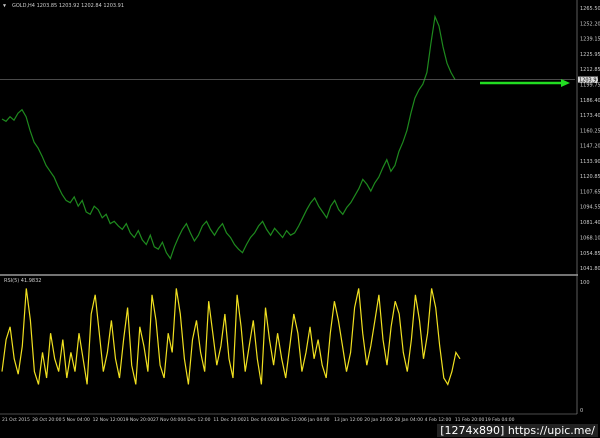 Image resolution: width=600 pixels, height=438 pixels. What do you see at coordinates (16, 420) in the screenshot?
I see `time-tick-label: 21 Oct 2015` at bounding box center [16, 420].